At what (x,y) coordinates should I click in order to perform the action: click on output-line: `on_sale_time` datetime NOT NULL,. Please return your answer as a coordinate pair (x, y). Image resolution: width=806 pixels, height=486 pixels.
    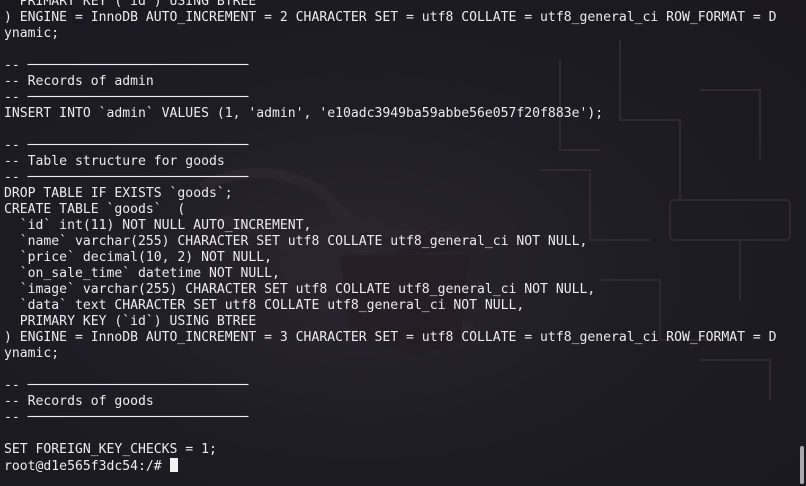
    Looking at the image, I should click on (142, 273).